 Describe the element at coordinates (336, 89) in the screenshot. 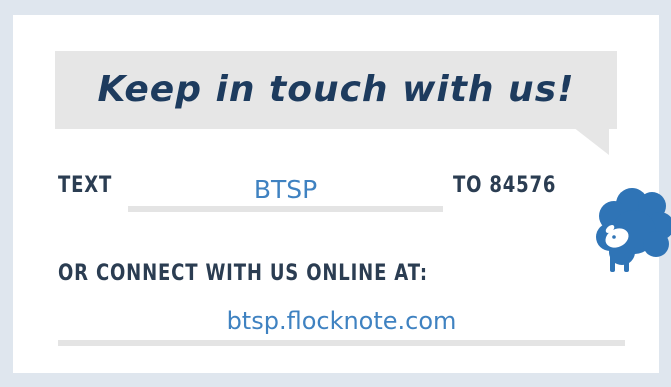

I see `headline: Keep in touch with us!` at that location.